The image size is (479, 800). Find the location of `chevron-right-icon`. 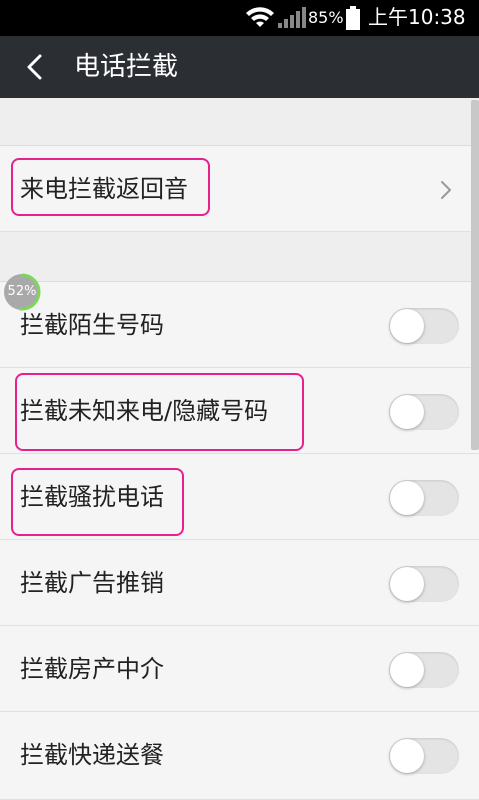

chevron-right-icon is located at coordinates (446, 190).